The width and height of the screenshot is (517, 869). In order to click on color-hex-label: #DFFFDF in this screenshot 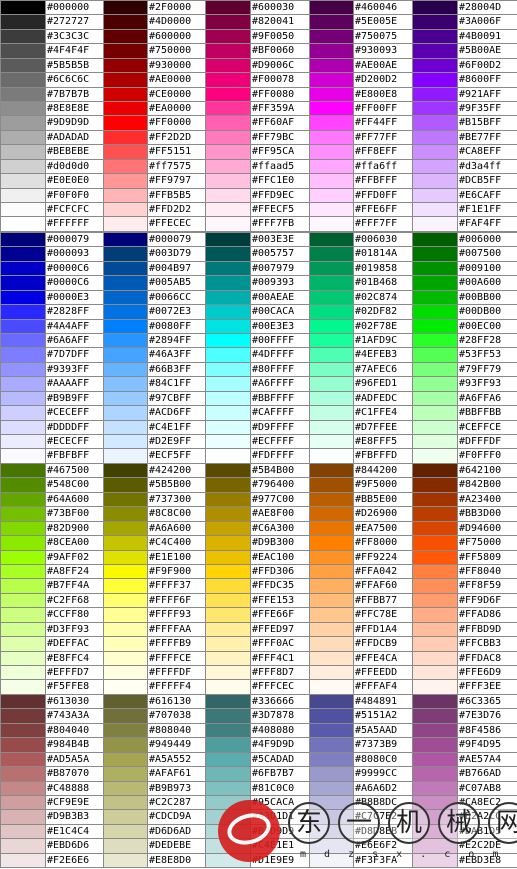, I will do `click(487, 441)`.